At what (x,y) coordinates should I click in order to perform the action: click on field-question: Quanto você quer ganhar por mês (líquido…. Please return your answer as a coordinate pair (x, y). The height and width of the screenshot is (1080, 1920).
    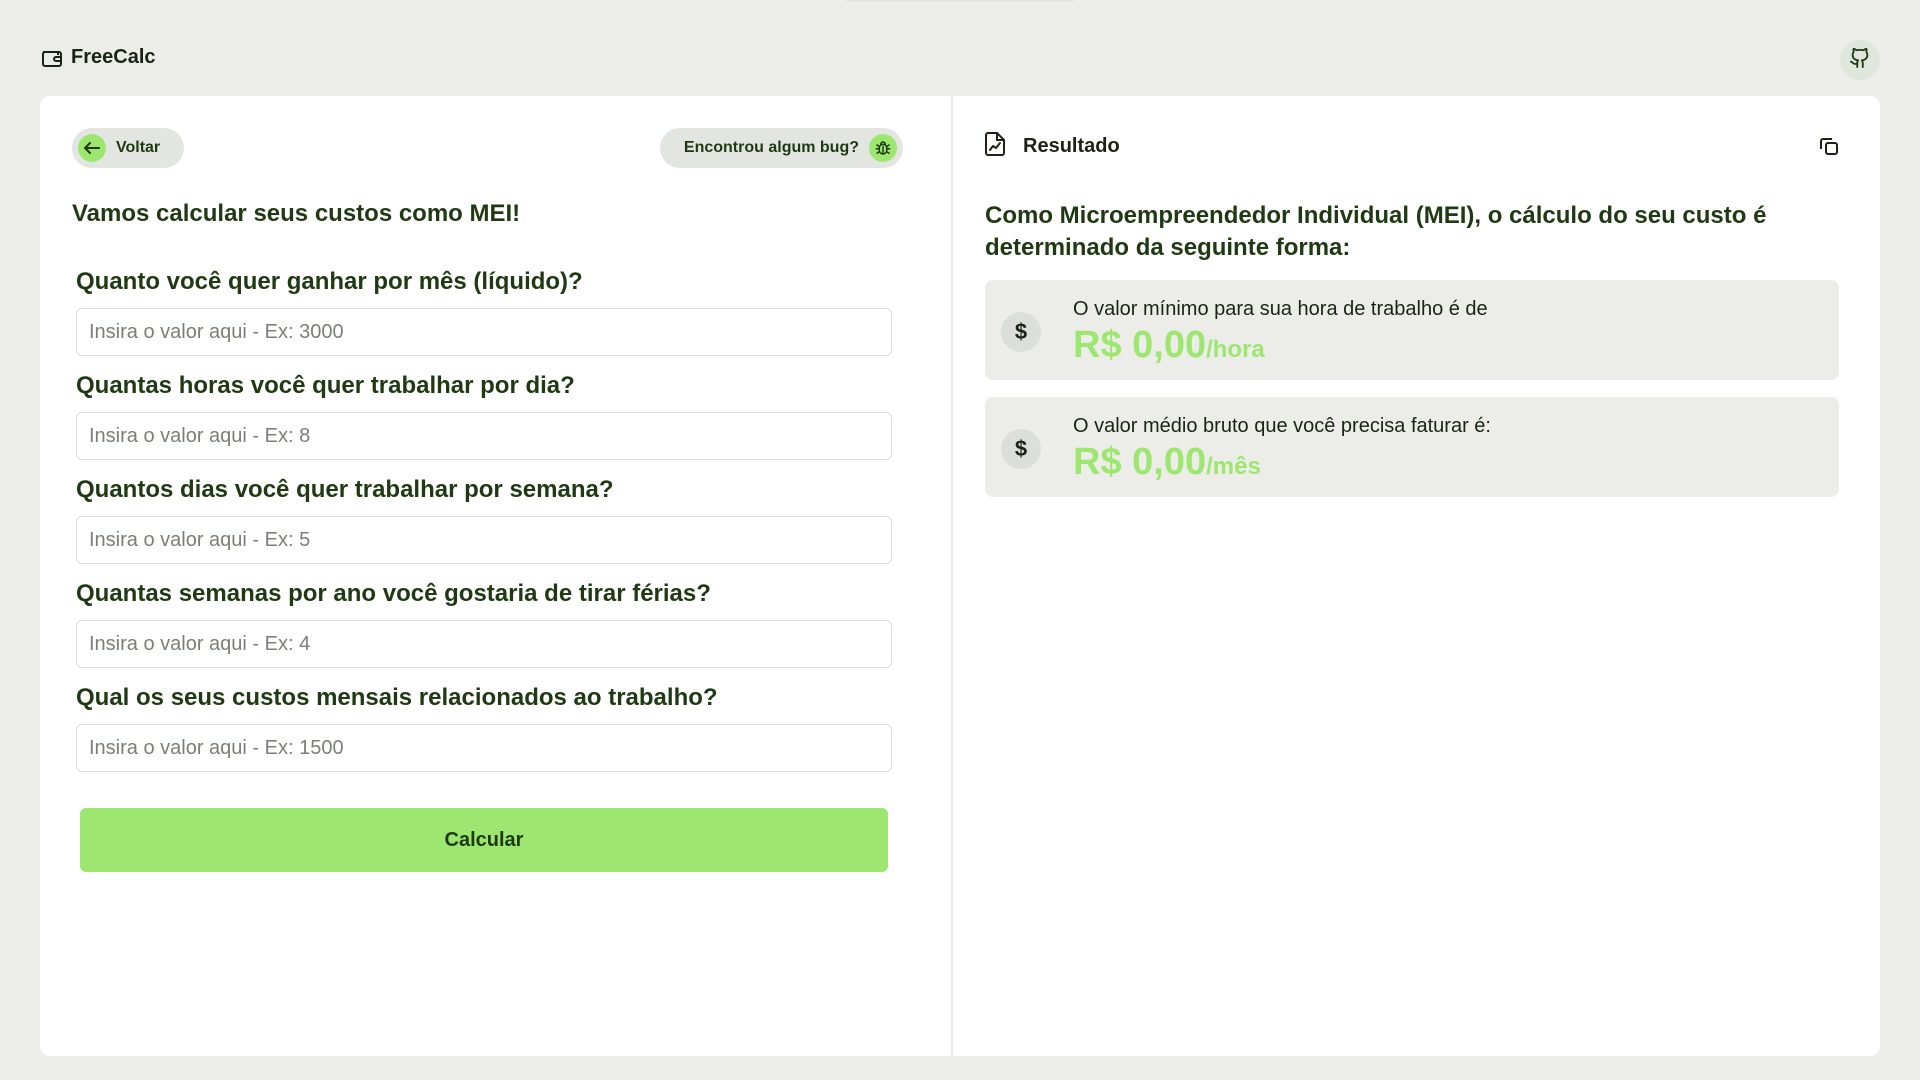
    Looking at the image, I should click on (329, 281).